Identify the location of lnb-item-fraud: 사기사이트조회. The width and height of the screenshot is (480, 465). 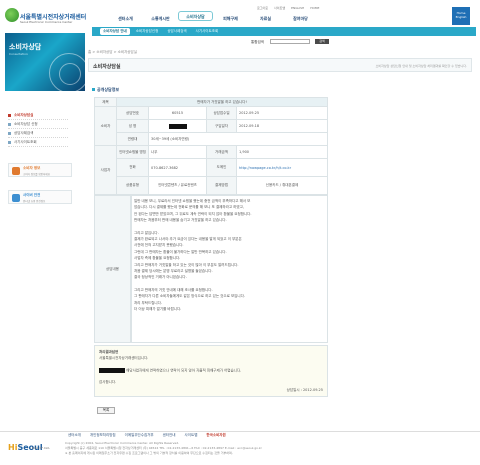
(38, 142).